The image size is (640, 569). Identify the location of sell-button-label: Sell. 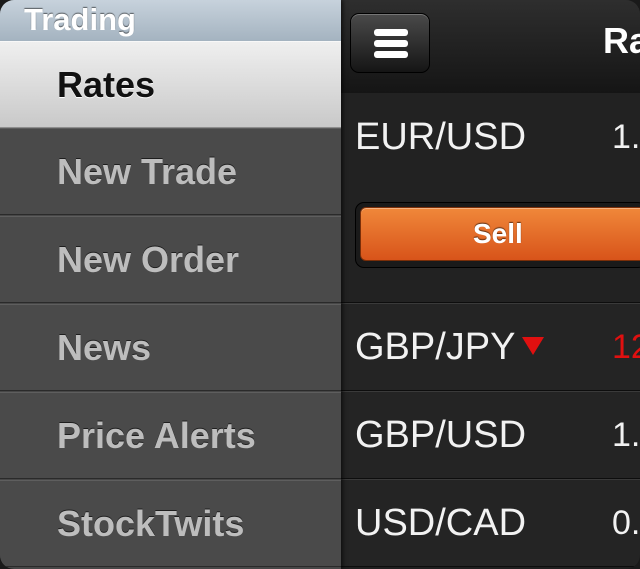
(498, 233).